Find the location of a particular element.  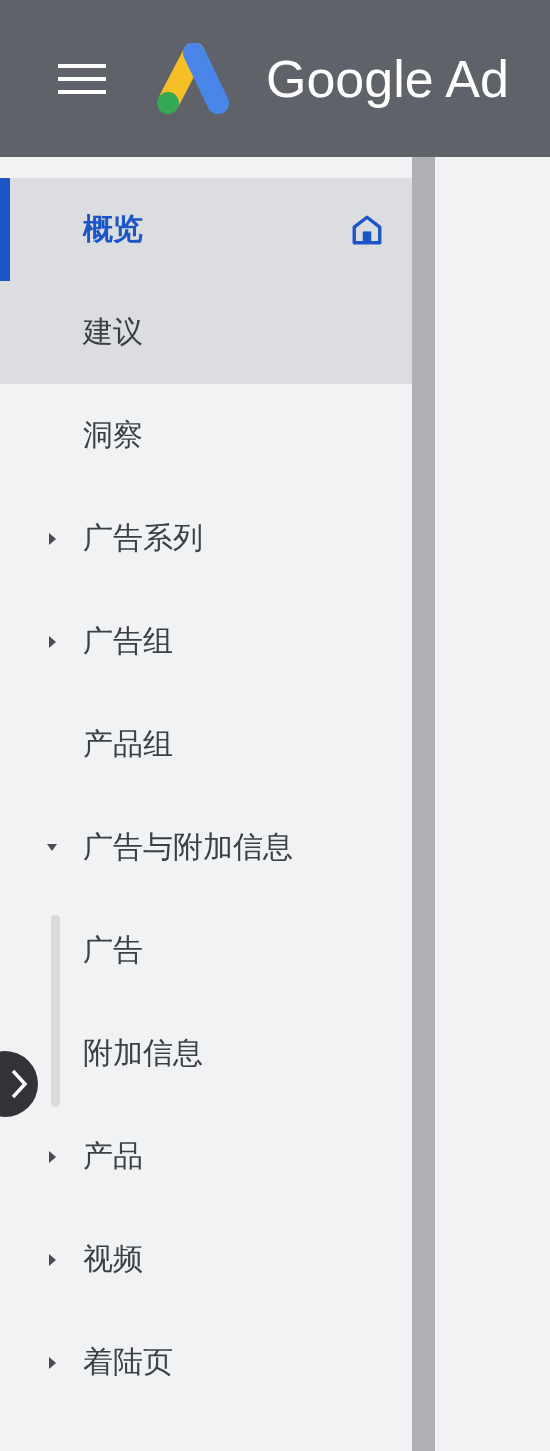

app-title: Google Ad is located at coordinates (387, 78).